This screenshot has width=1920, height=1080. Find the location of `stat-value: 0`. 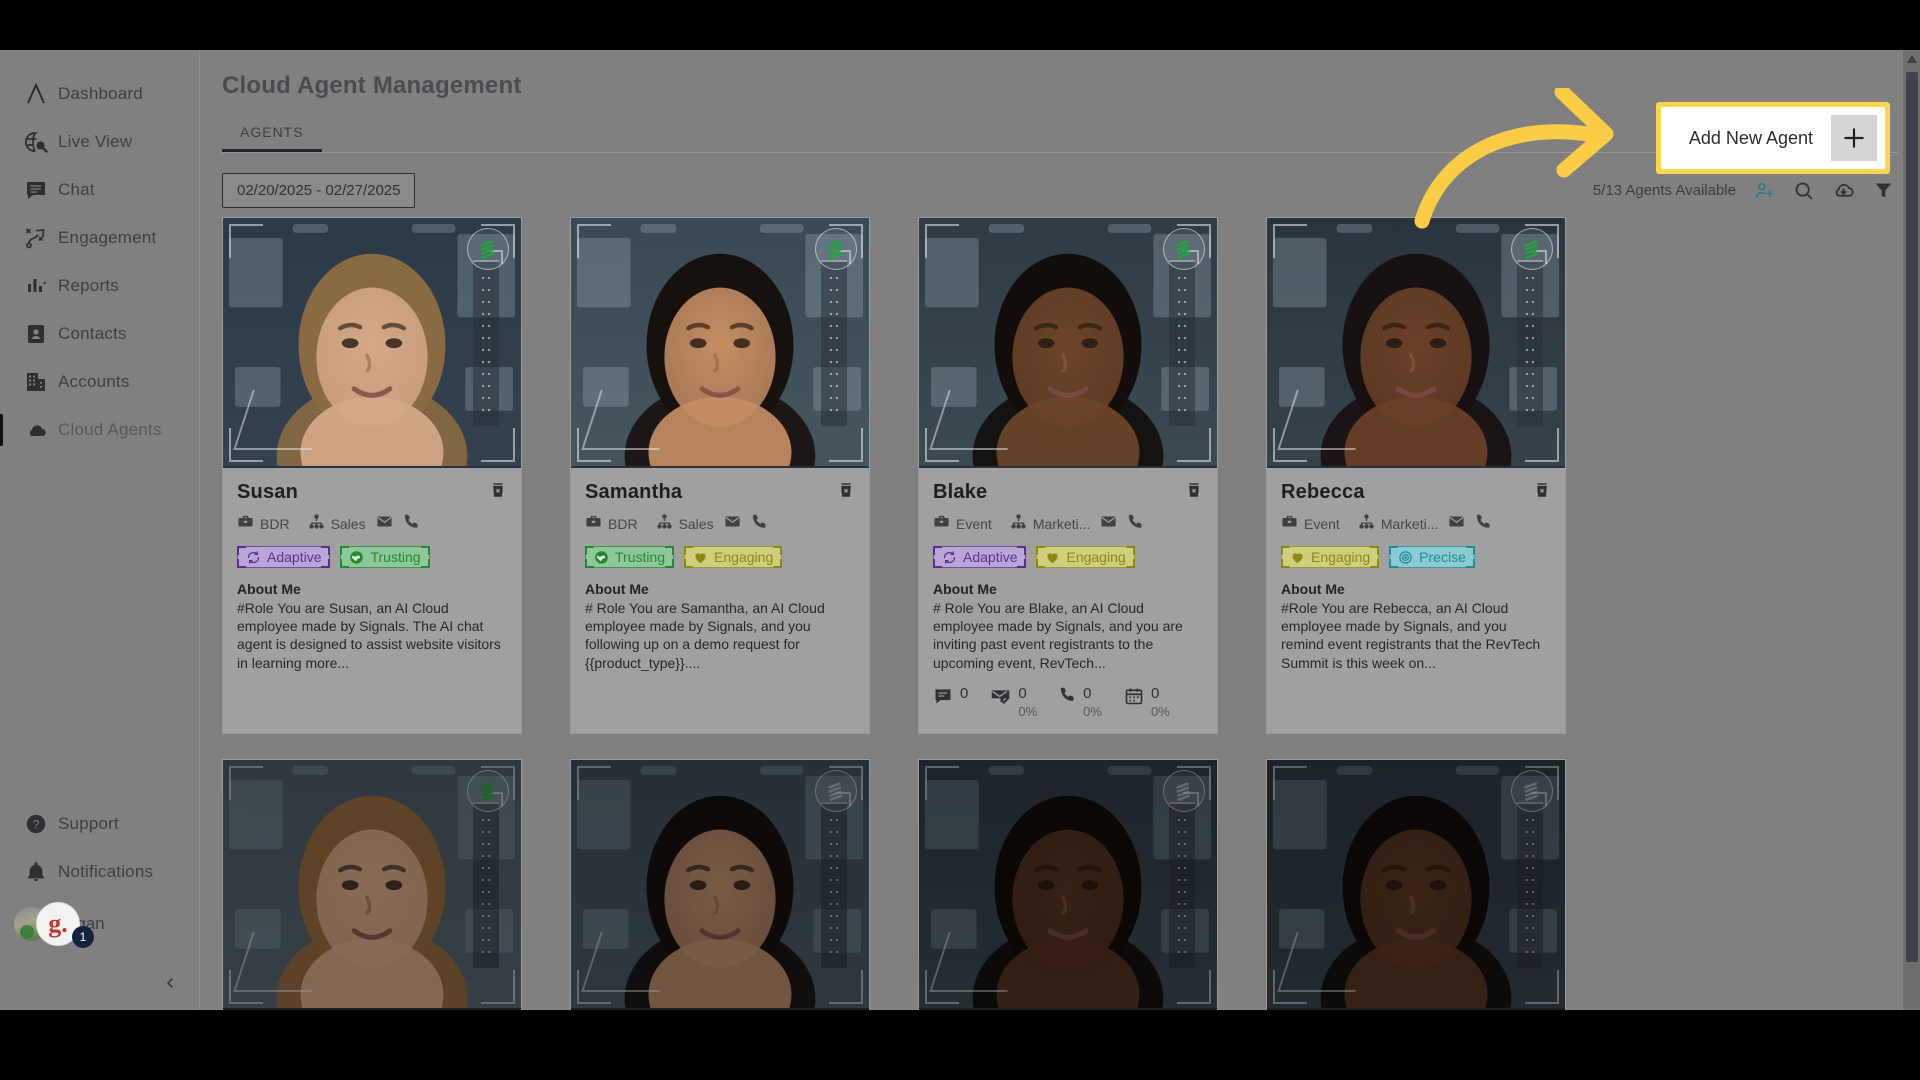

stat-value: 0 is located at coordinates (964, 693).